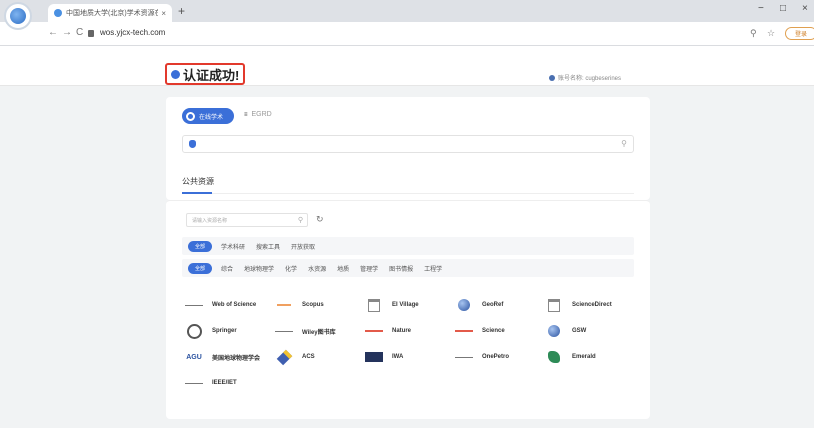 Image resolution: width=814 pixels, height=428 pixels. Describe the element at coordinates (200, 246) in the screenshot. I see `type-filter-all: 全部` at that location.